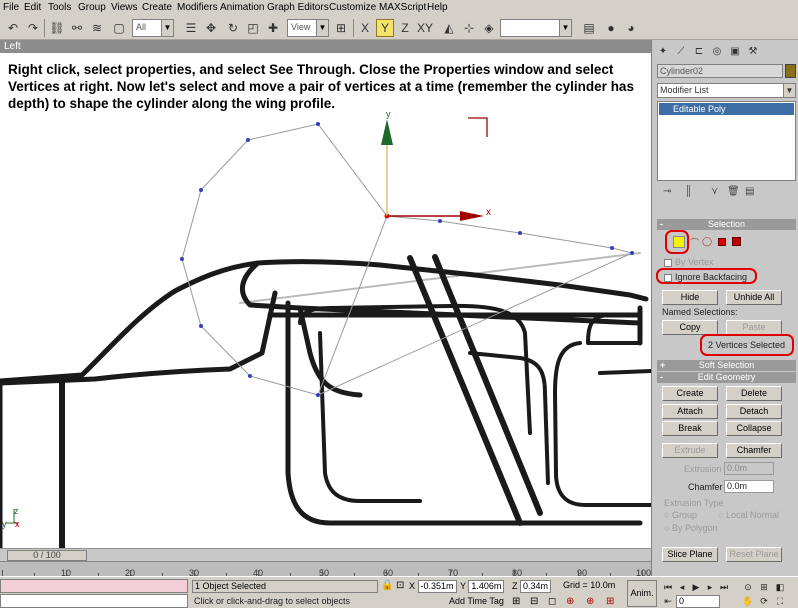 The image size is (798, 608). Describe the element at coordinates (699, 51) in the screenshot. I see `hierarchy-tab-icon: ⊏` at that location.